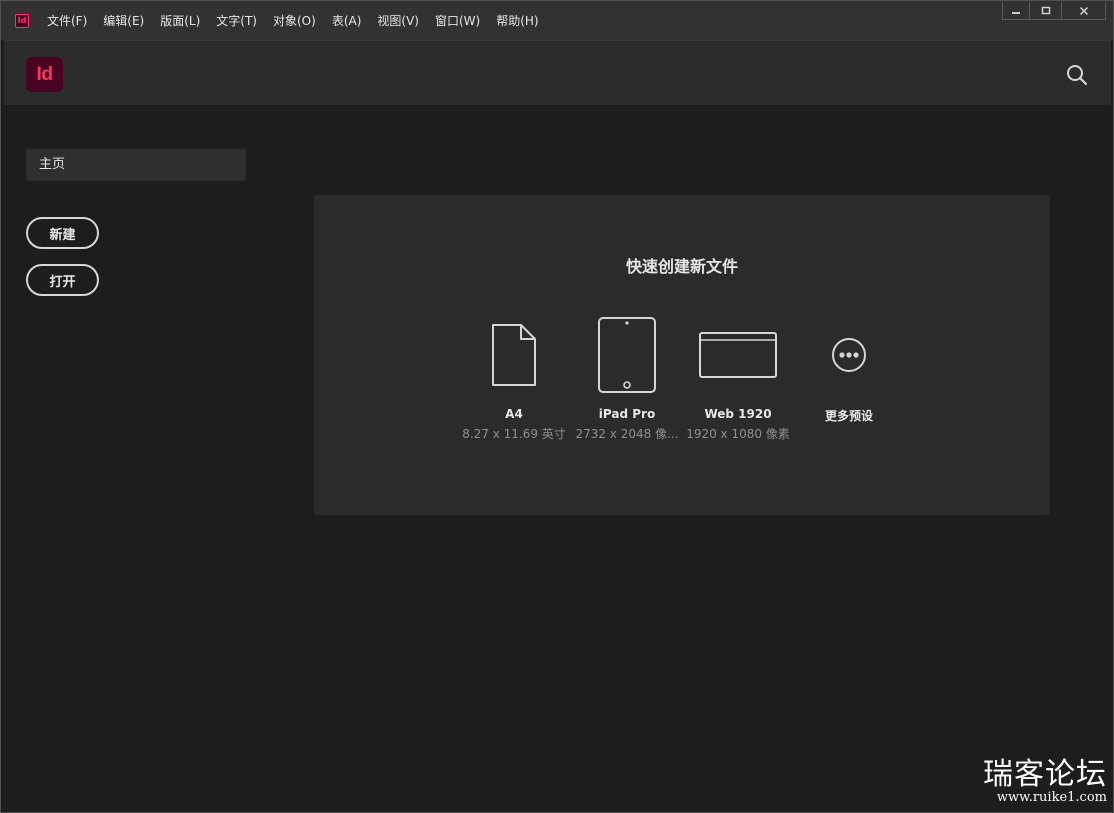 Image resolution: width=1114 pixels, height=813 pixels. I want to click on preset-size: 8.27 x 11.69 英寸, so click(514, 434).